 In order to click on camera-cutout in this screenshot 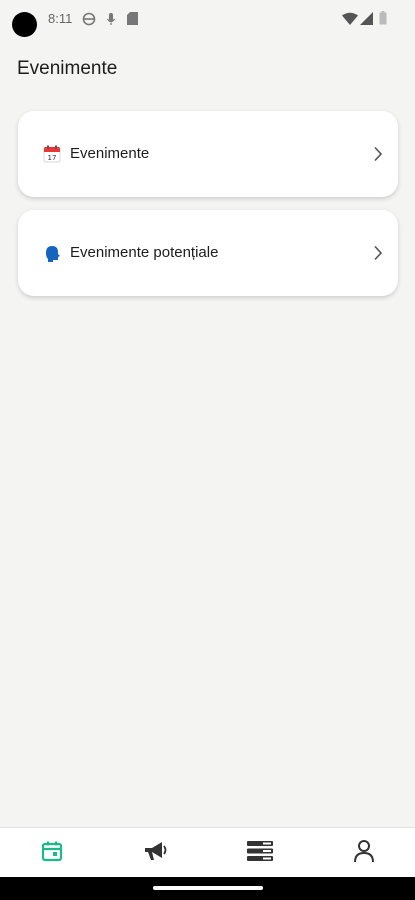, I will do `click(24, 24)`.